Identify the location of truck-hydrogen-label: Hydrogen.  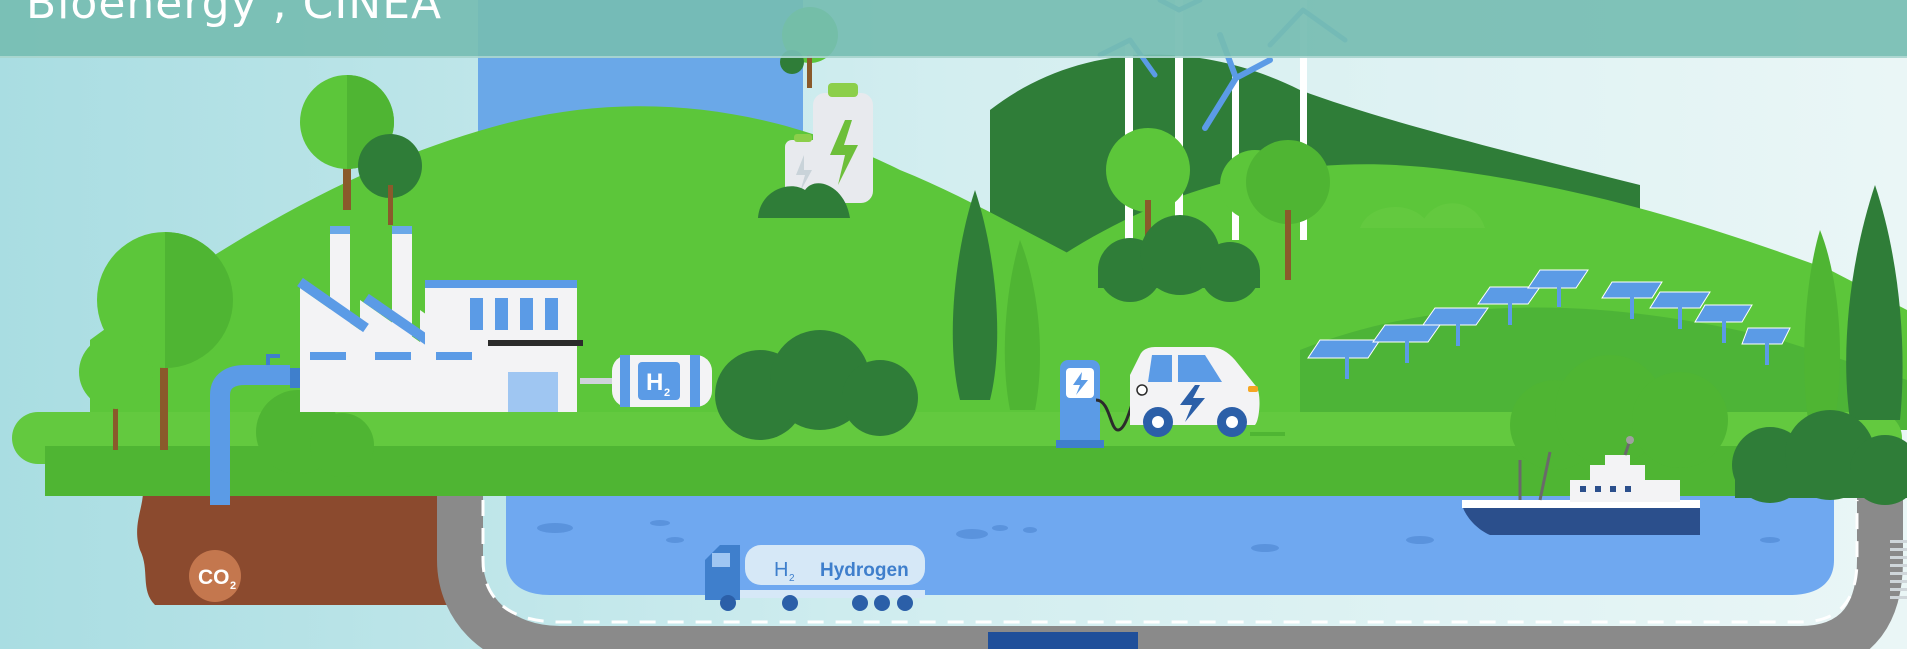
(864, 570).